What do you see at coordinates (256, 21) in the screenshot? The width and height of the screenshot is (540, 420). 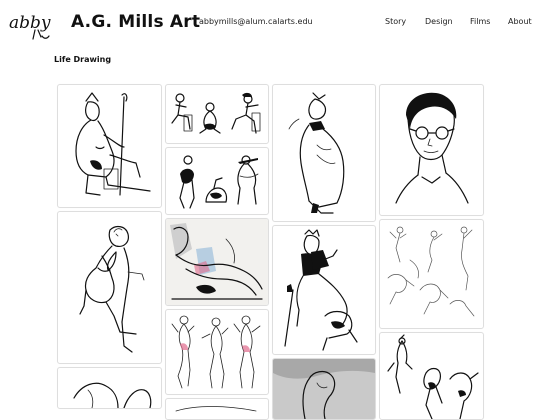 I see `email-link: abbymills@alum.calarts.edu` at bounding box center [256, 21].